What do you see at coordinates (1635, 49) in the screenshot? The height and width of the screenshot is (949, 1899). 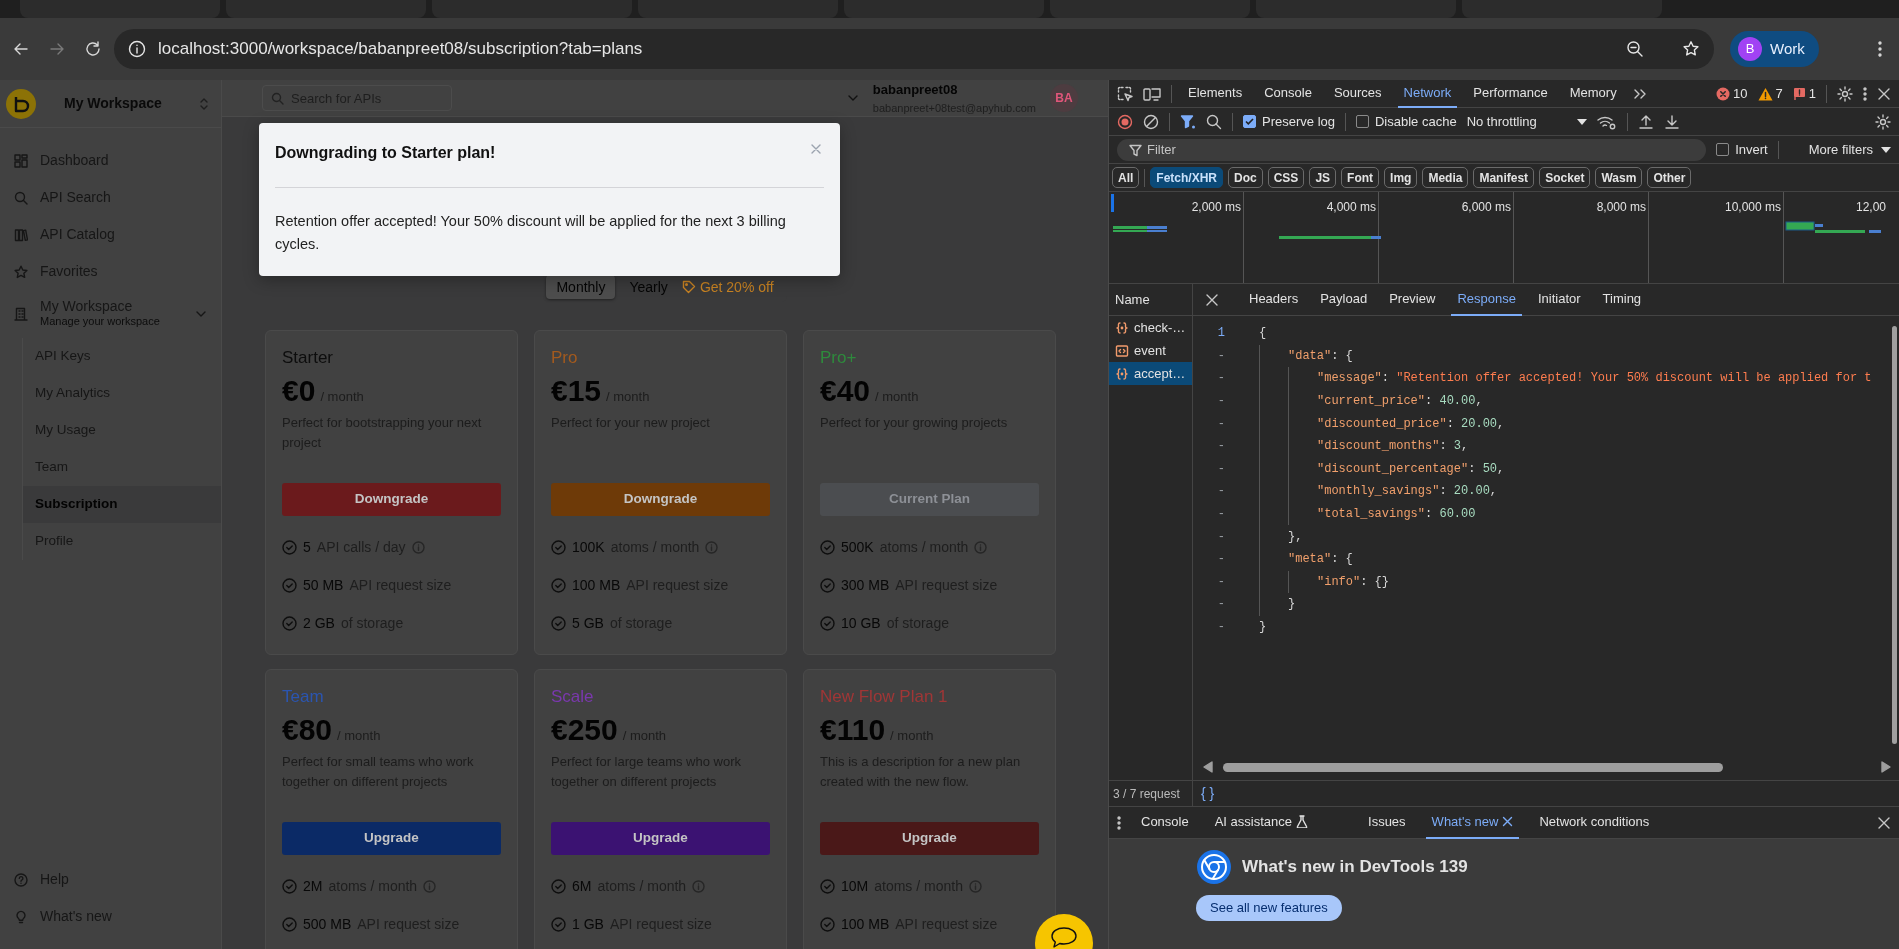 I see `zoom-out-icon` at bounding box center [1635, 49].